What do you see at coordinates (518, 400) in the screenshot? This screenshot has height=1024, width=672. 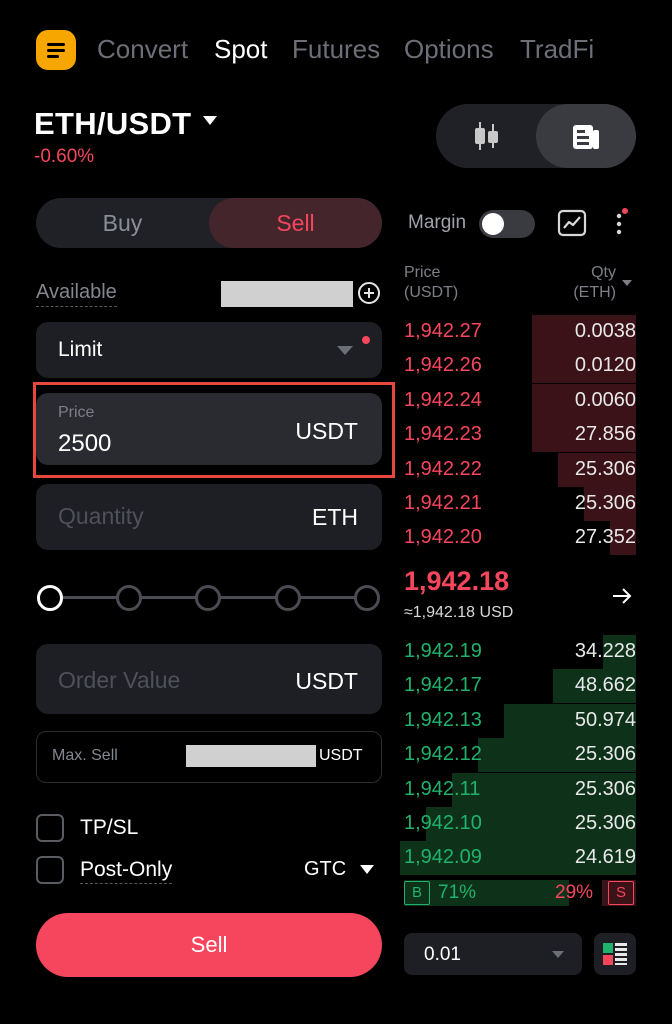 I see `ask-row: 1,942.24 0.0060` at bounding box center [518, 400].